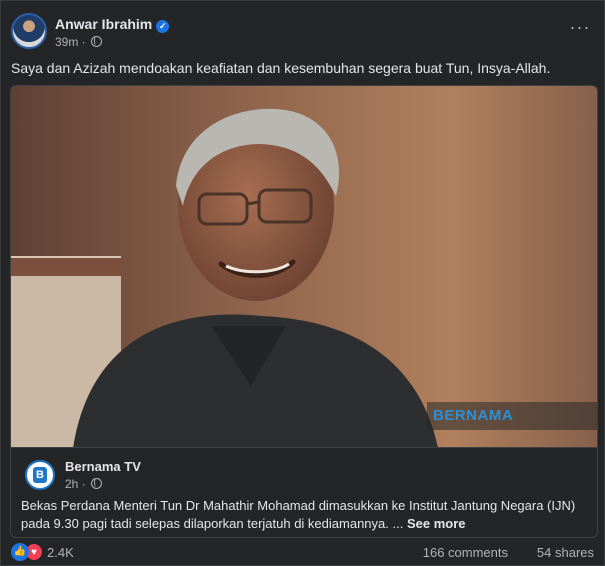 Image resolution: width=605 pixels, height=566 pixels. What do you see at coordinates (84, 484) in the screenshot?
I see `shared-meta: 2h ·` at bounding box center [84, 484].